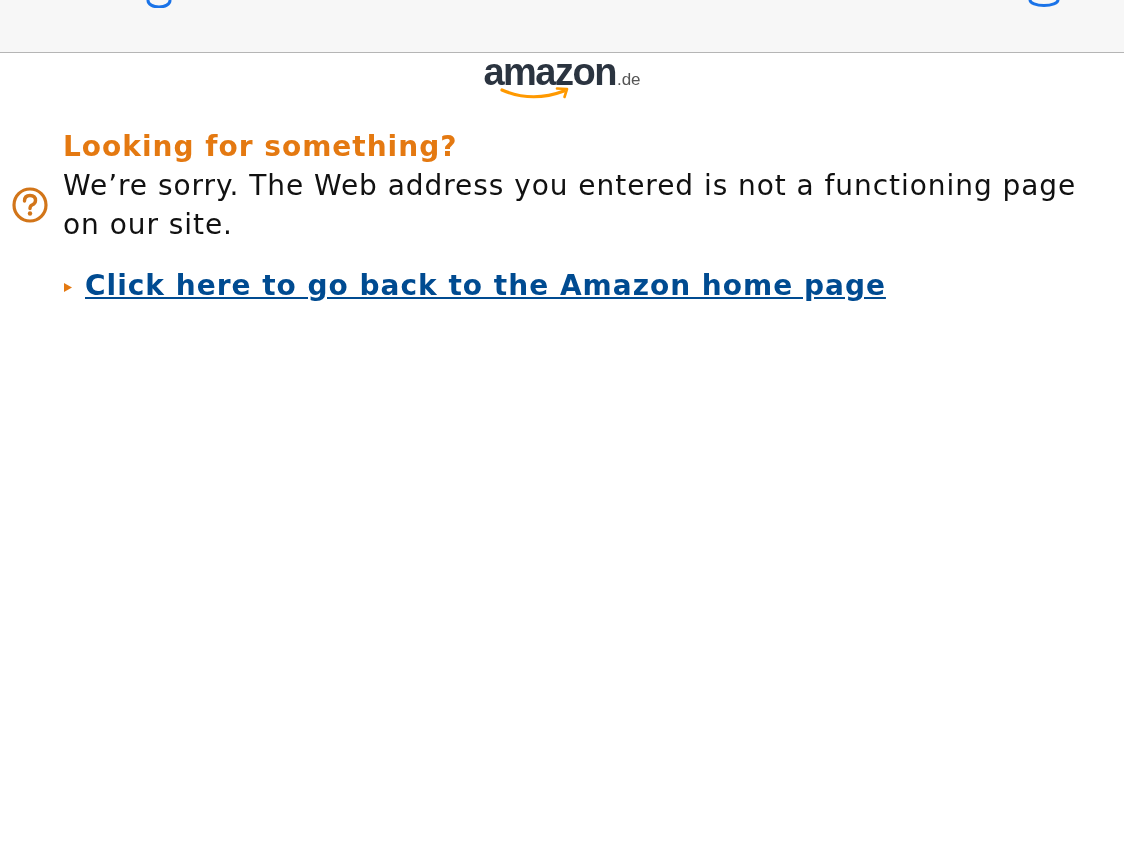 This screenshot has height=862, width=1124. I want to click on page-heading: Looking for something?, so click(261, 147).